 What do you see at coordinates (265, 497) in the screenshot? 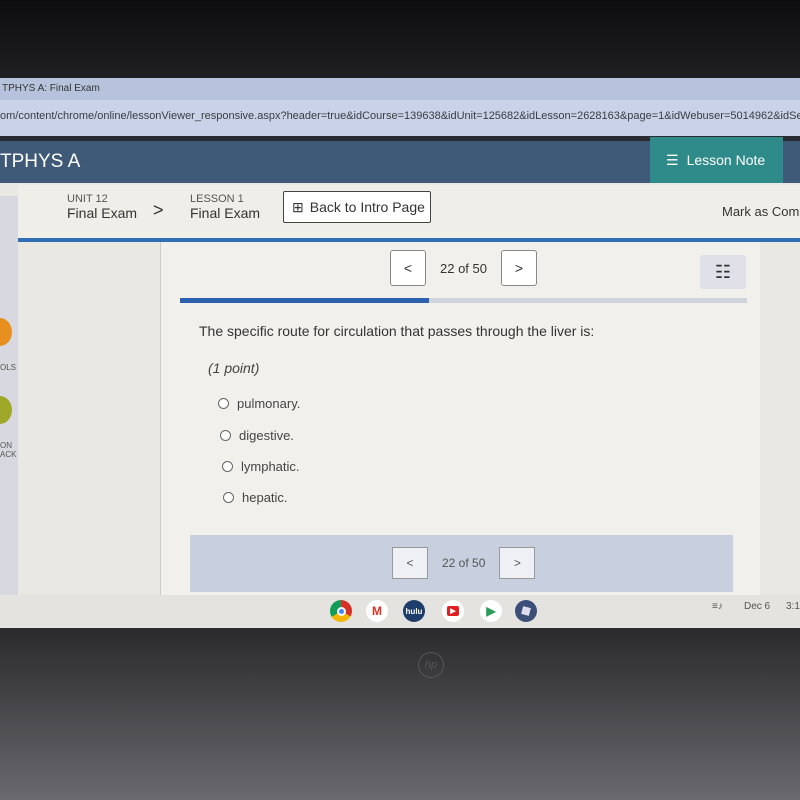
I see `option-label: hepatic.` at bounding box center [265, 497].